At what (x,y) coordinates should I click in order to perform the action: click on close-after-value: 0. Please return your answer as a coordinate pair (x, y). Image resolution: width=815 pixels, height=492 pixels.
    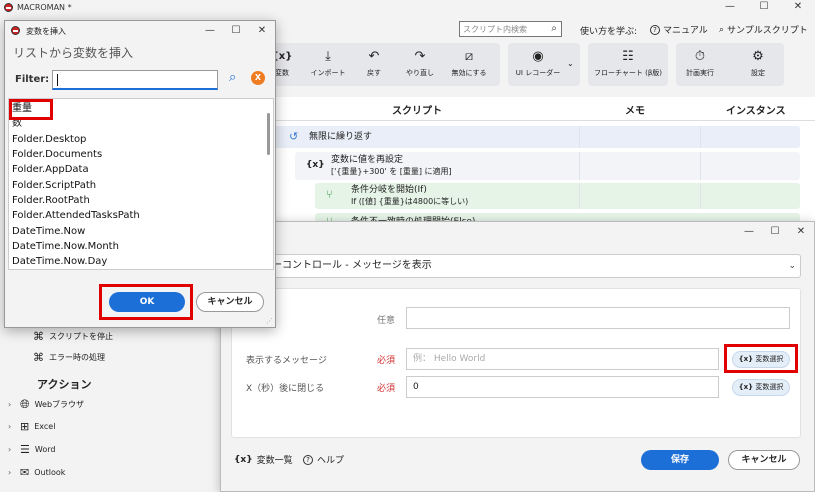
    Looking at the image, I should click on (416, 387).